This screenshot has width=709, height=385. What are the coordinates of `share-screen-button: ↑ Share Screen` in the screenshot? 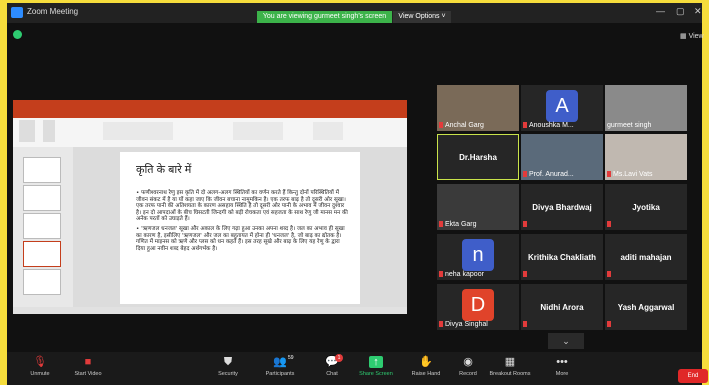 It's located at (376, 364).